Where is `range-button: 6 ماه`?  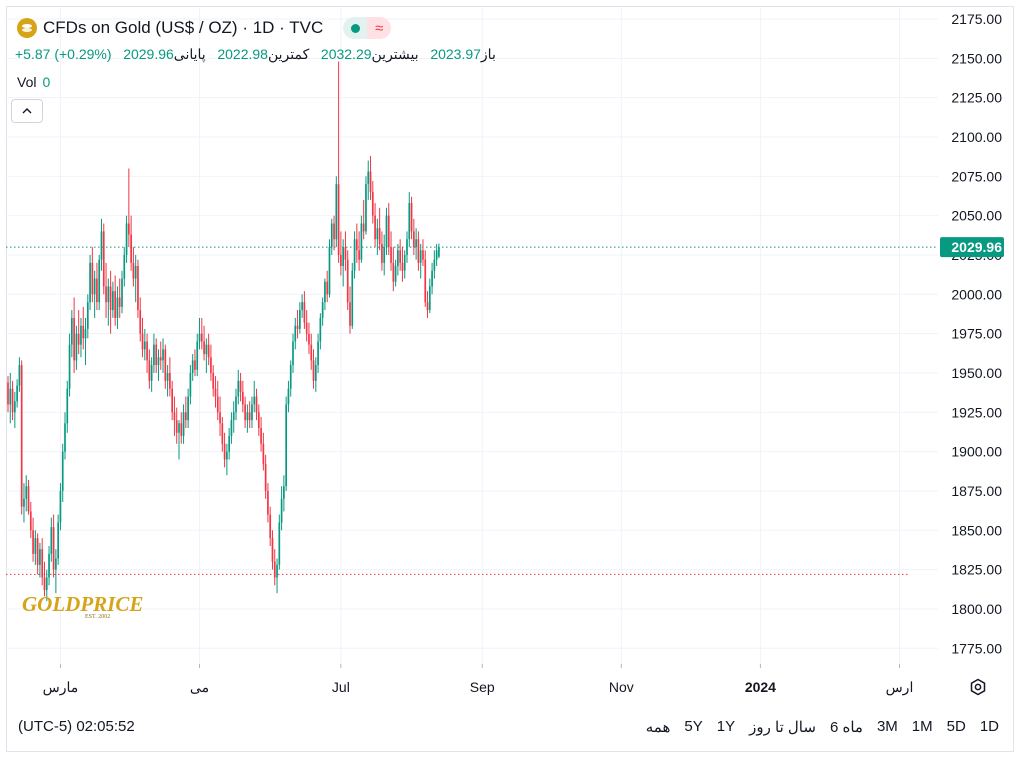
range-button: 6 ماه is located at coordinates (846, 727).